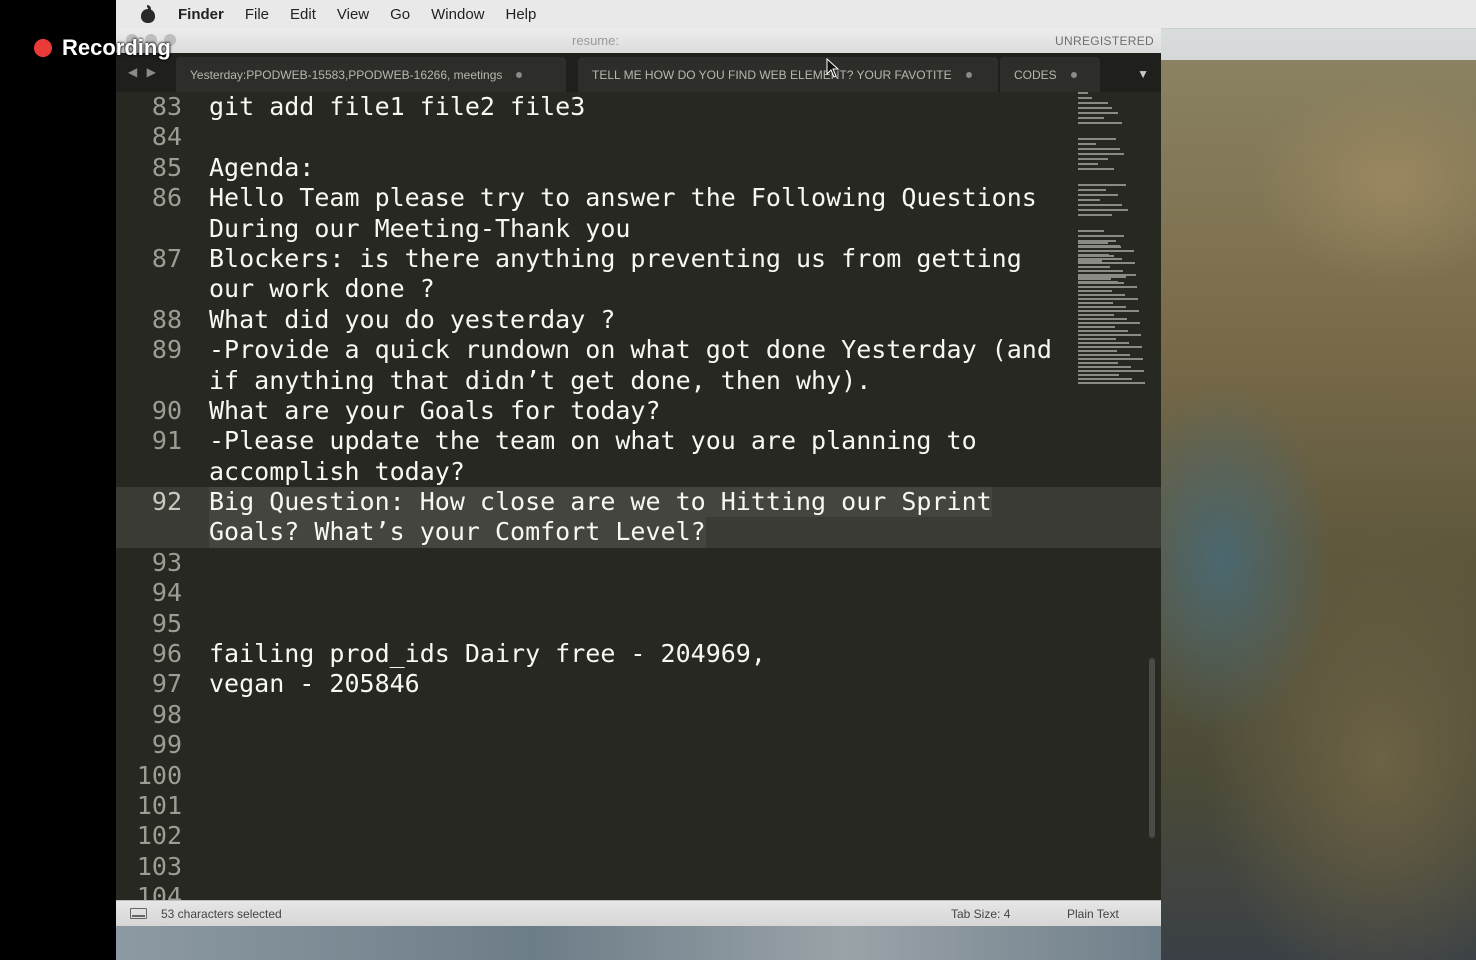 This screenshot has width=1476, height=960. What do you see at coordinates (1050, 74) in the screenshot?
I see `tab-codes: CODES` at bounding box center [1050, 74].